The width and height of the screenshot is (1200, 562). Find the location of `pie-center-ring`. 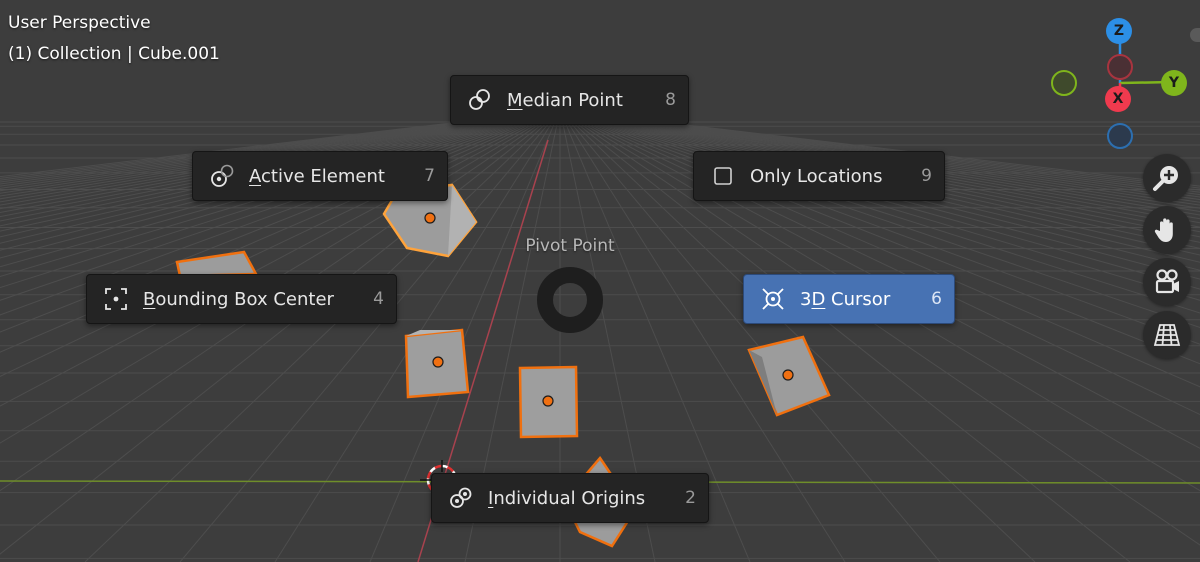

pie-center-ring is located at coordinates (570, 300).